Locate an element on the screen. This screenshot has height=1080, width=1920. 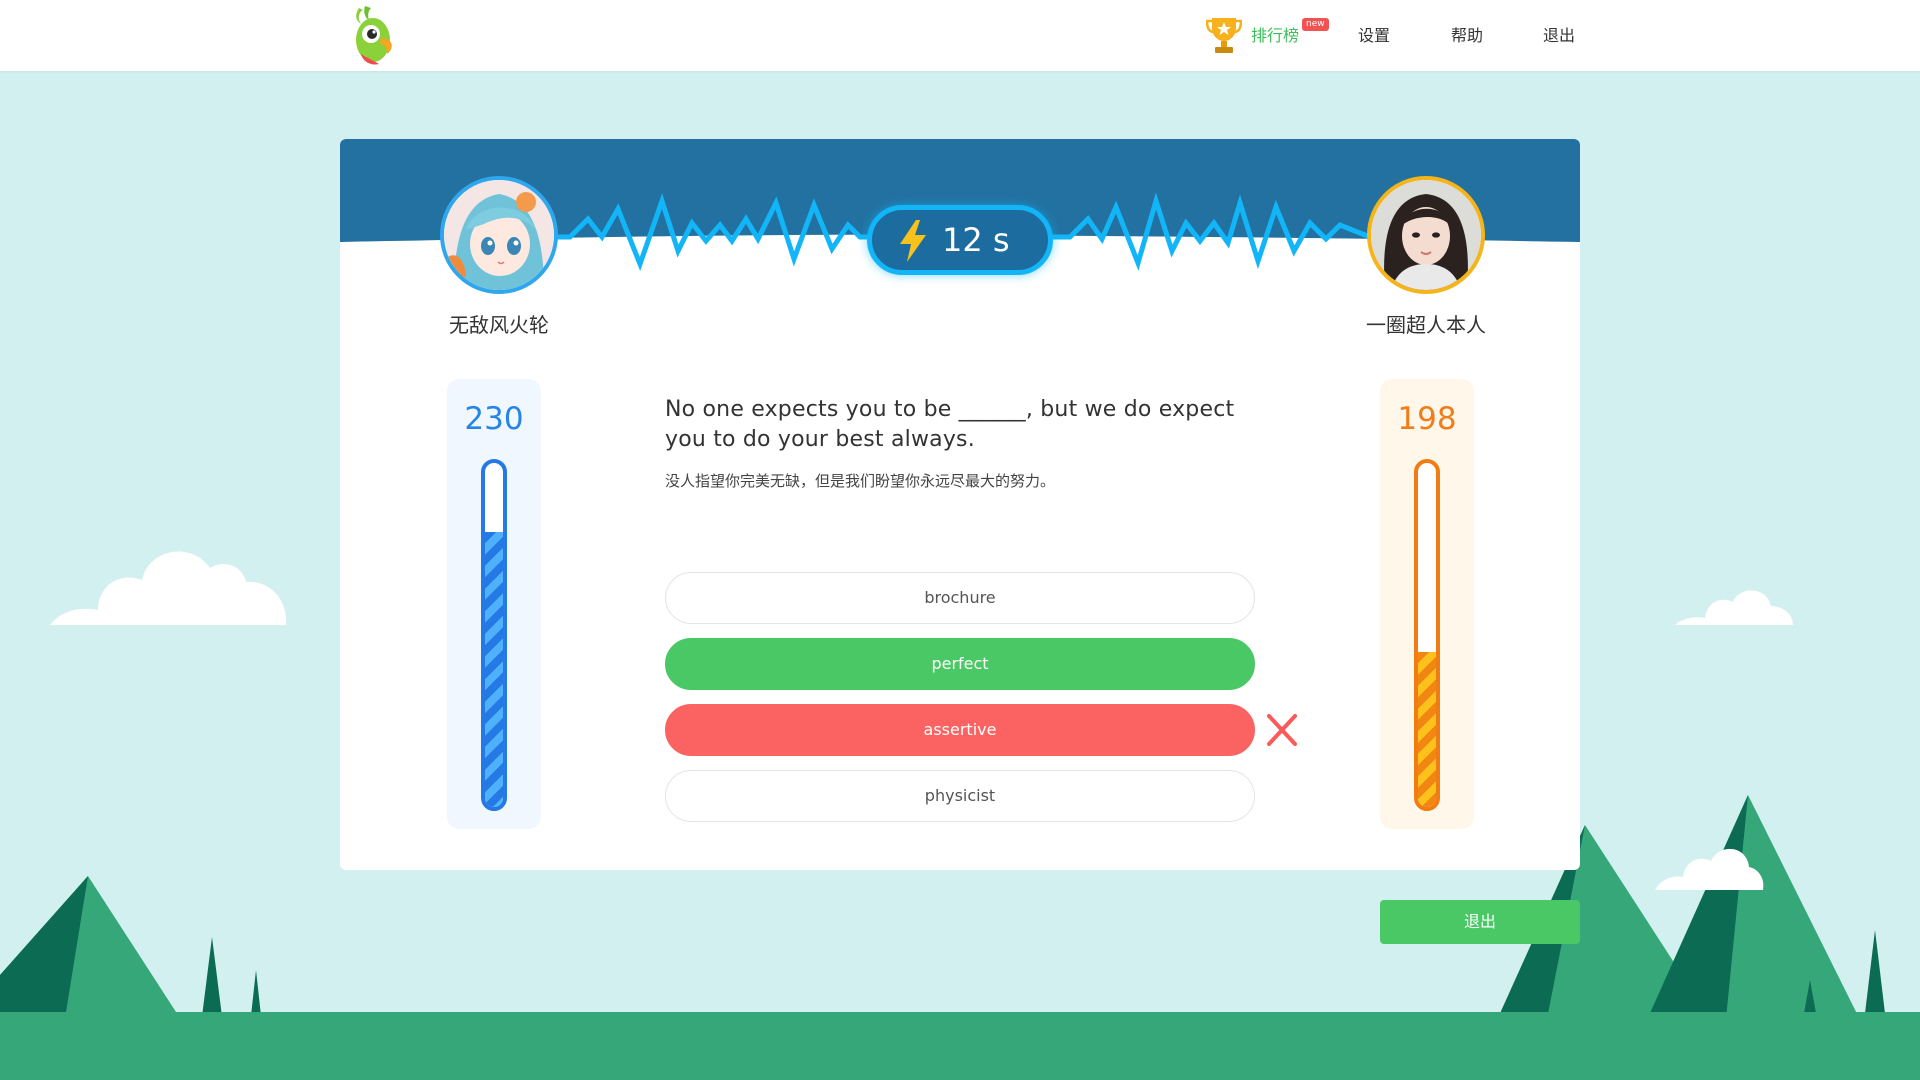
player-left-progress-fill is located at coordinates (494, 669).